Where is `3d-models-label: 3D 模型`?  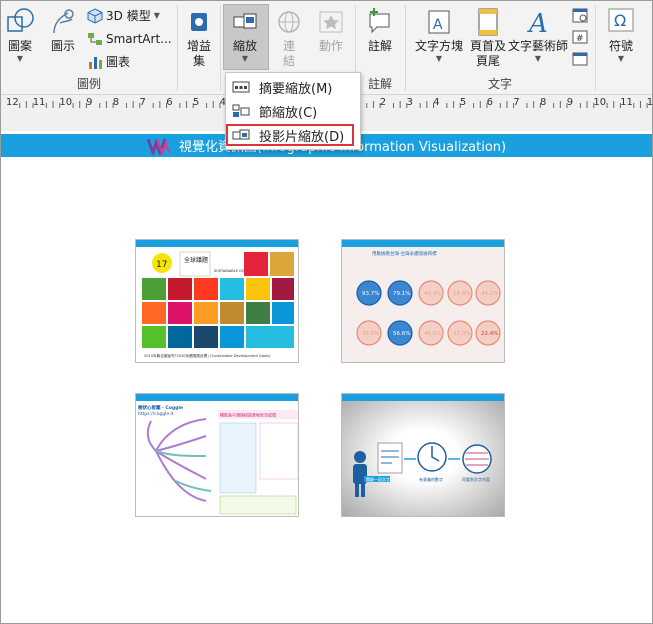
3d-models-label: 3D 模型 is located at coordinates (128, 16).